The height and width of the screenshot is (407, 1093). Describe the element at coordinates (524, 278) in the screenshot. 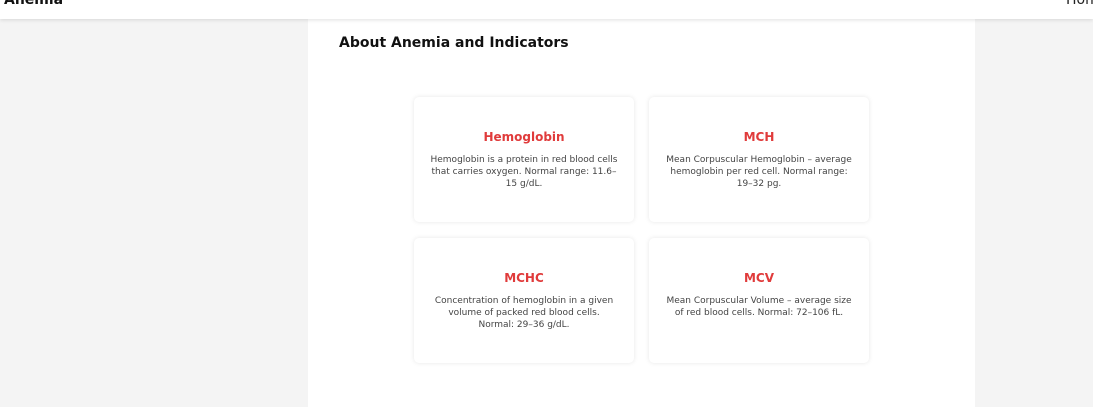

I see `card-title-mchc: MCHC` at that location.